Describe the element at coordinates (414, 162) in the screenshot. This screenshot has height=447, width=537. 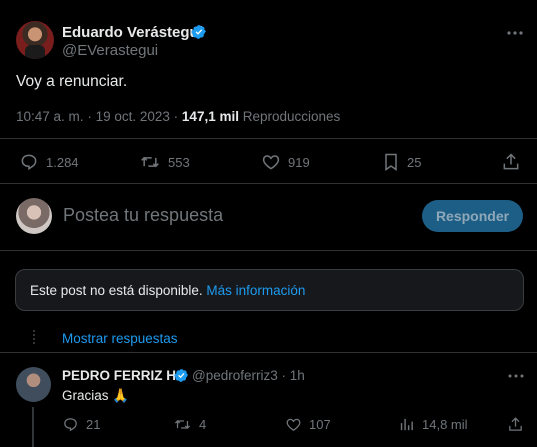
I see `bookmark-count: 25` at that location.